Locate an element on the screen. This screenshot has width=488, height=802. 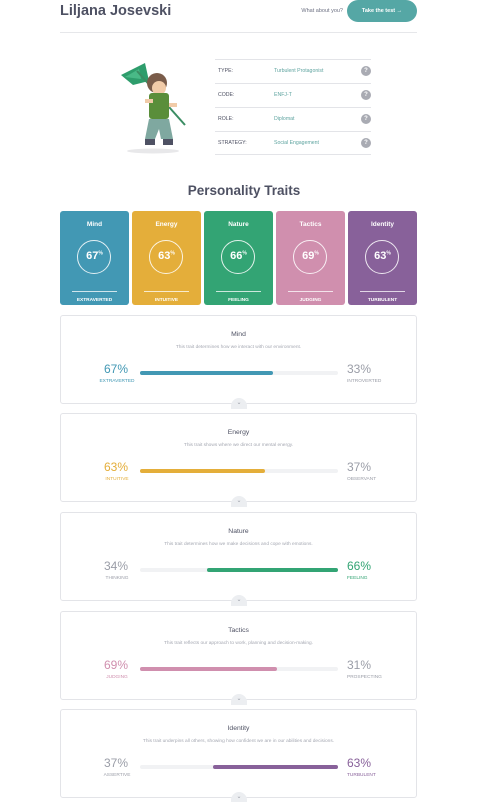
card-side-label: FEELING is located at coordinates (238, 300).